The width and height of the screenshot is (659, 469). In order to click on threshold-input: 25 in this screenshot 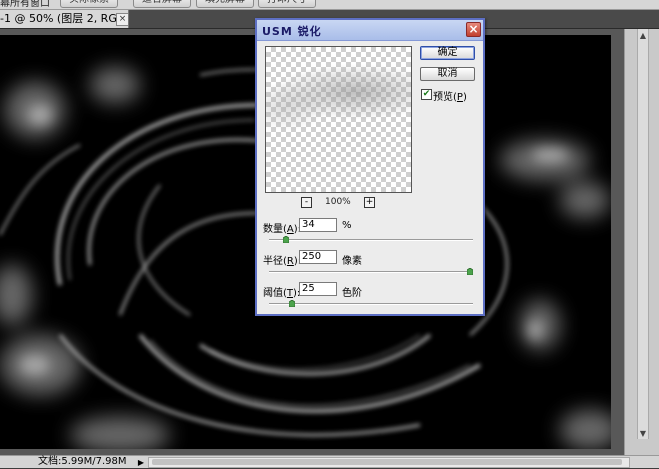, I will do `click(318, 289)`.